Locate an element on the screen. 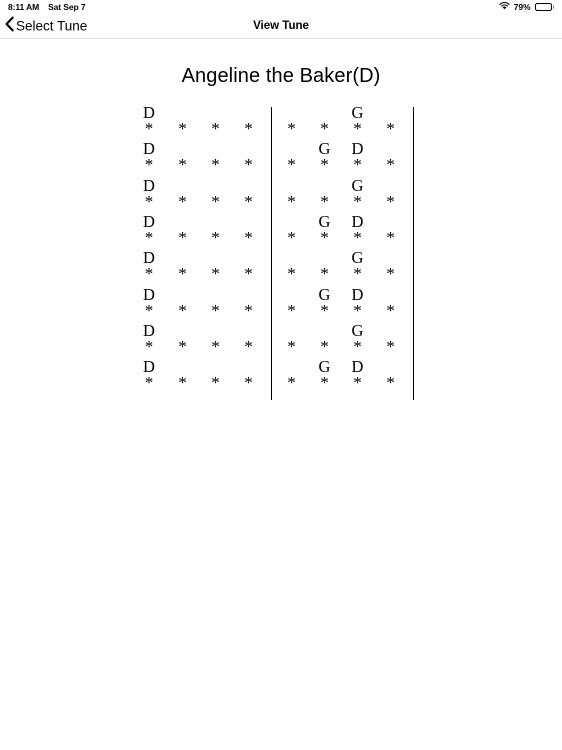 The height and width of the screenshot is (750, 562). battery-body is located at coordinates (543, 7).